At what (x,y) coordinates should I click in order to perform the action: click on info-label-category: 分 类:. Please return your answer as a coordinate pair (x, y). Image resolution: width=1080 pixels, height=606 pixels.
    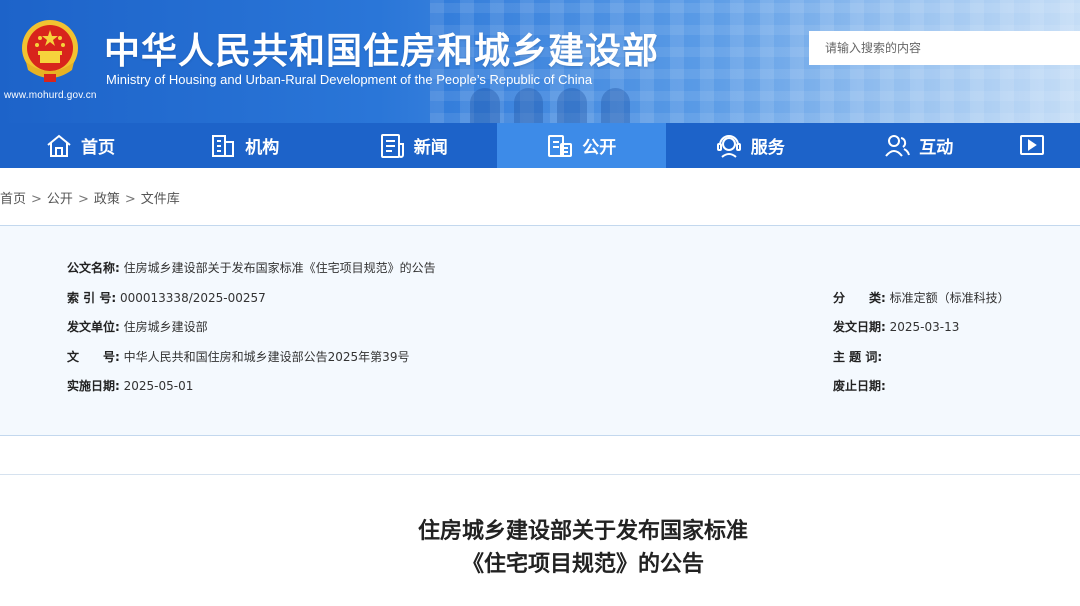
    Looking at the image, I should click on (859, 298).